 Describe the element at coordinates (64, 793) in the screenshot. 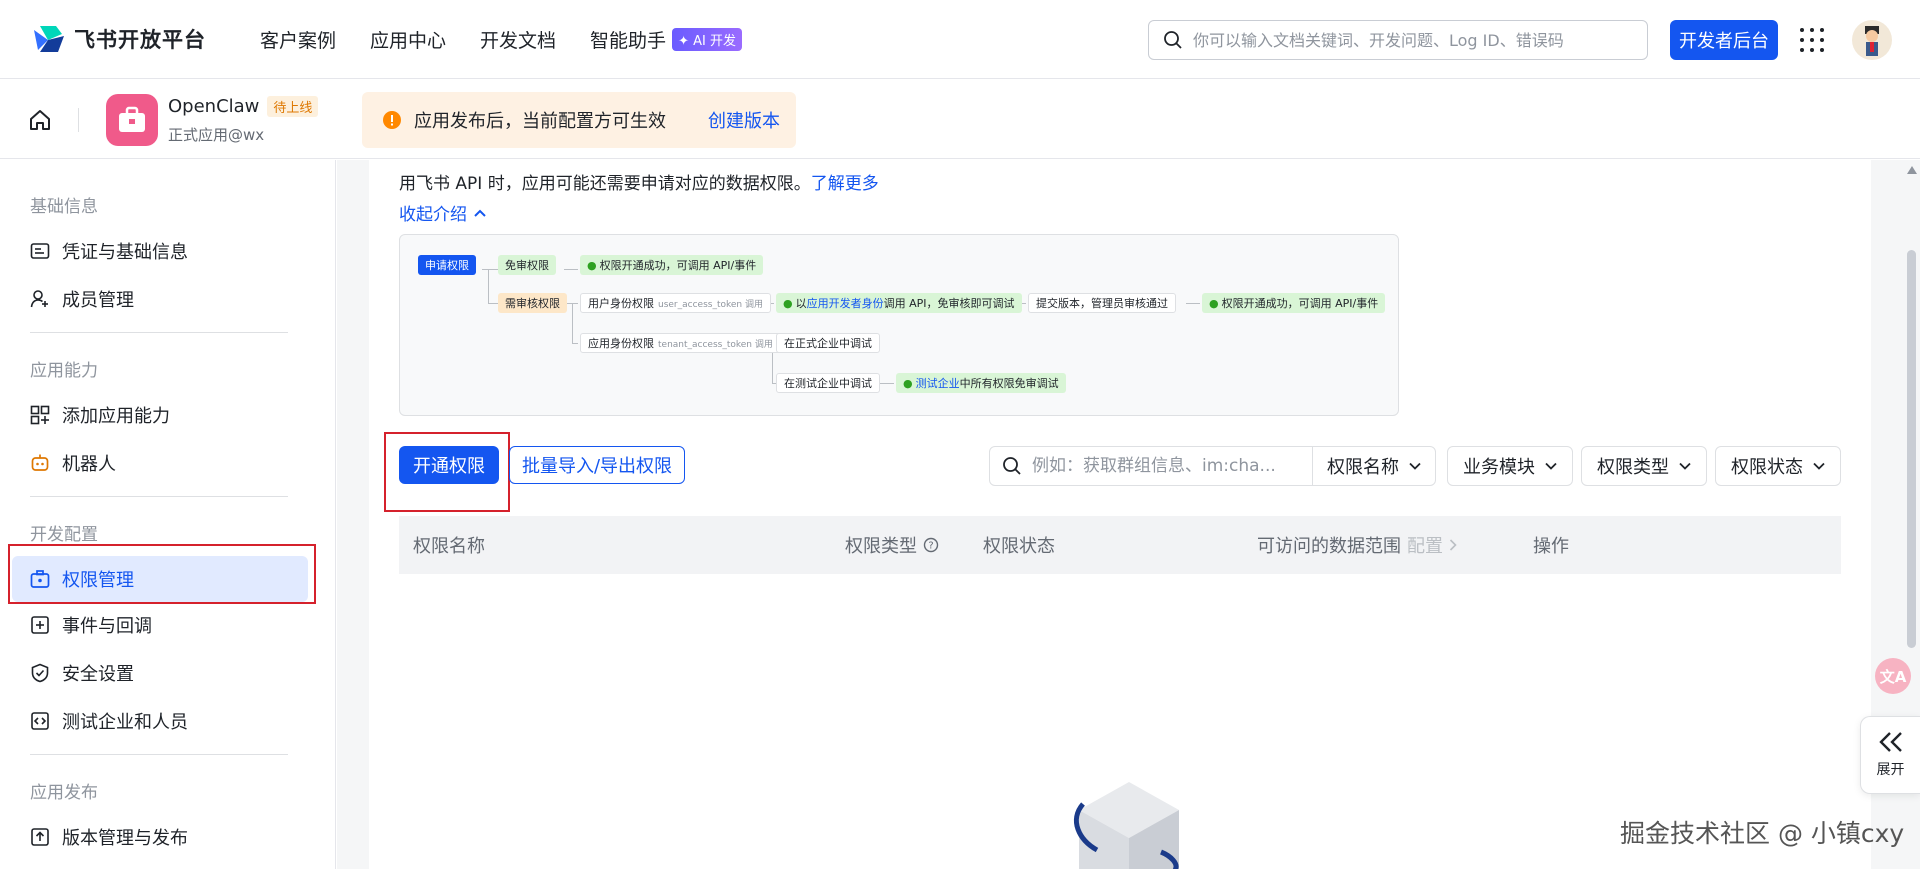

I see `sidebar-section-release: 应用发布` at that location.